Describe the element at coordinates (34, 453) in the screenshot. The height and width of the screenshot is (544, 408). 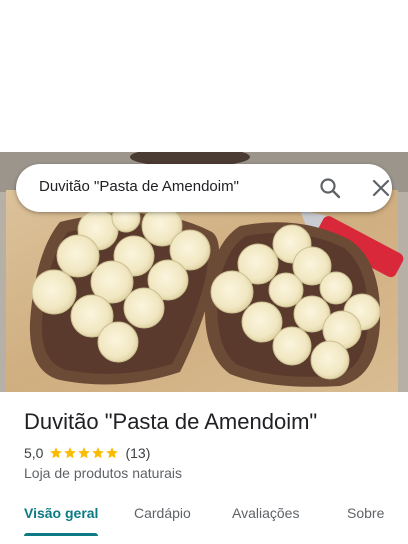
I see `rating-value: 5,0` at that location.